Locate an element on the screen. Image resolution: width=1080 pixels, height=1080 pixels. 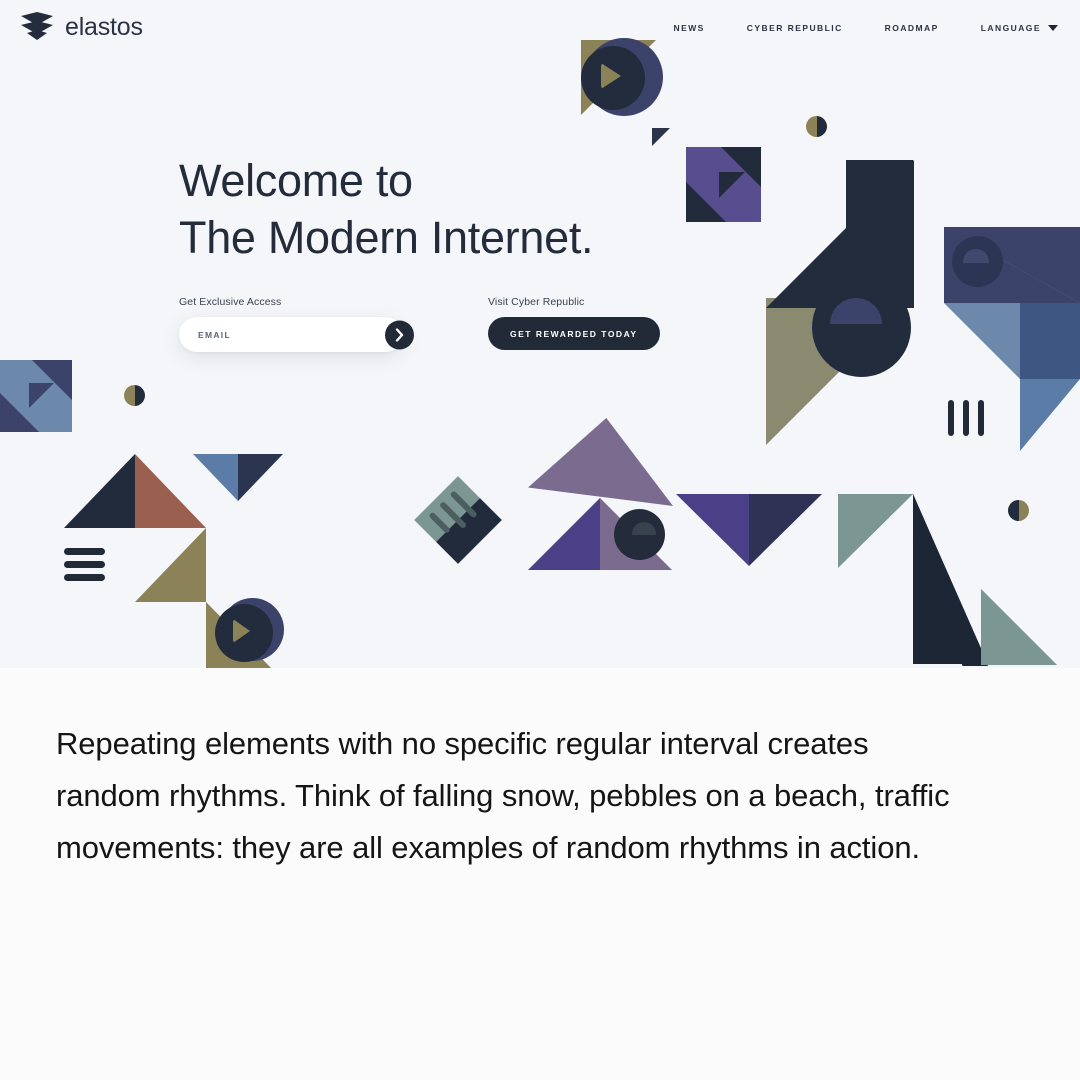
decor-square-purple is located at coordinates (723, 184).